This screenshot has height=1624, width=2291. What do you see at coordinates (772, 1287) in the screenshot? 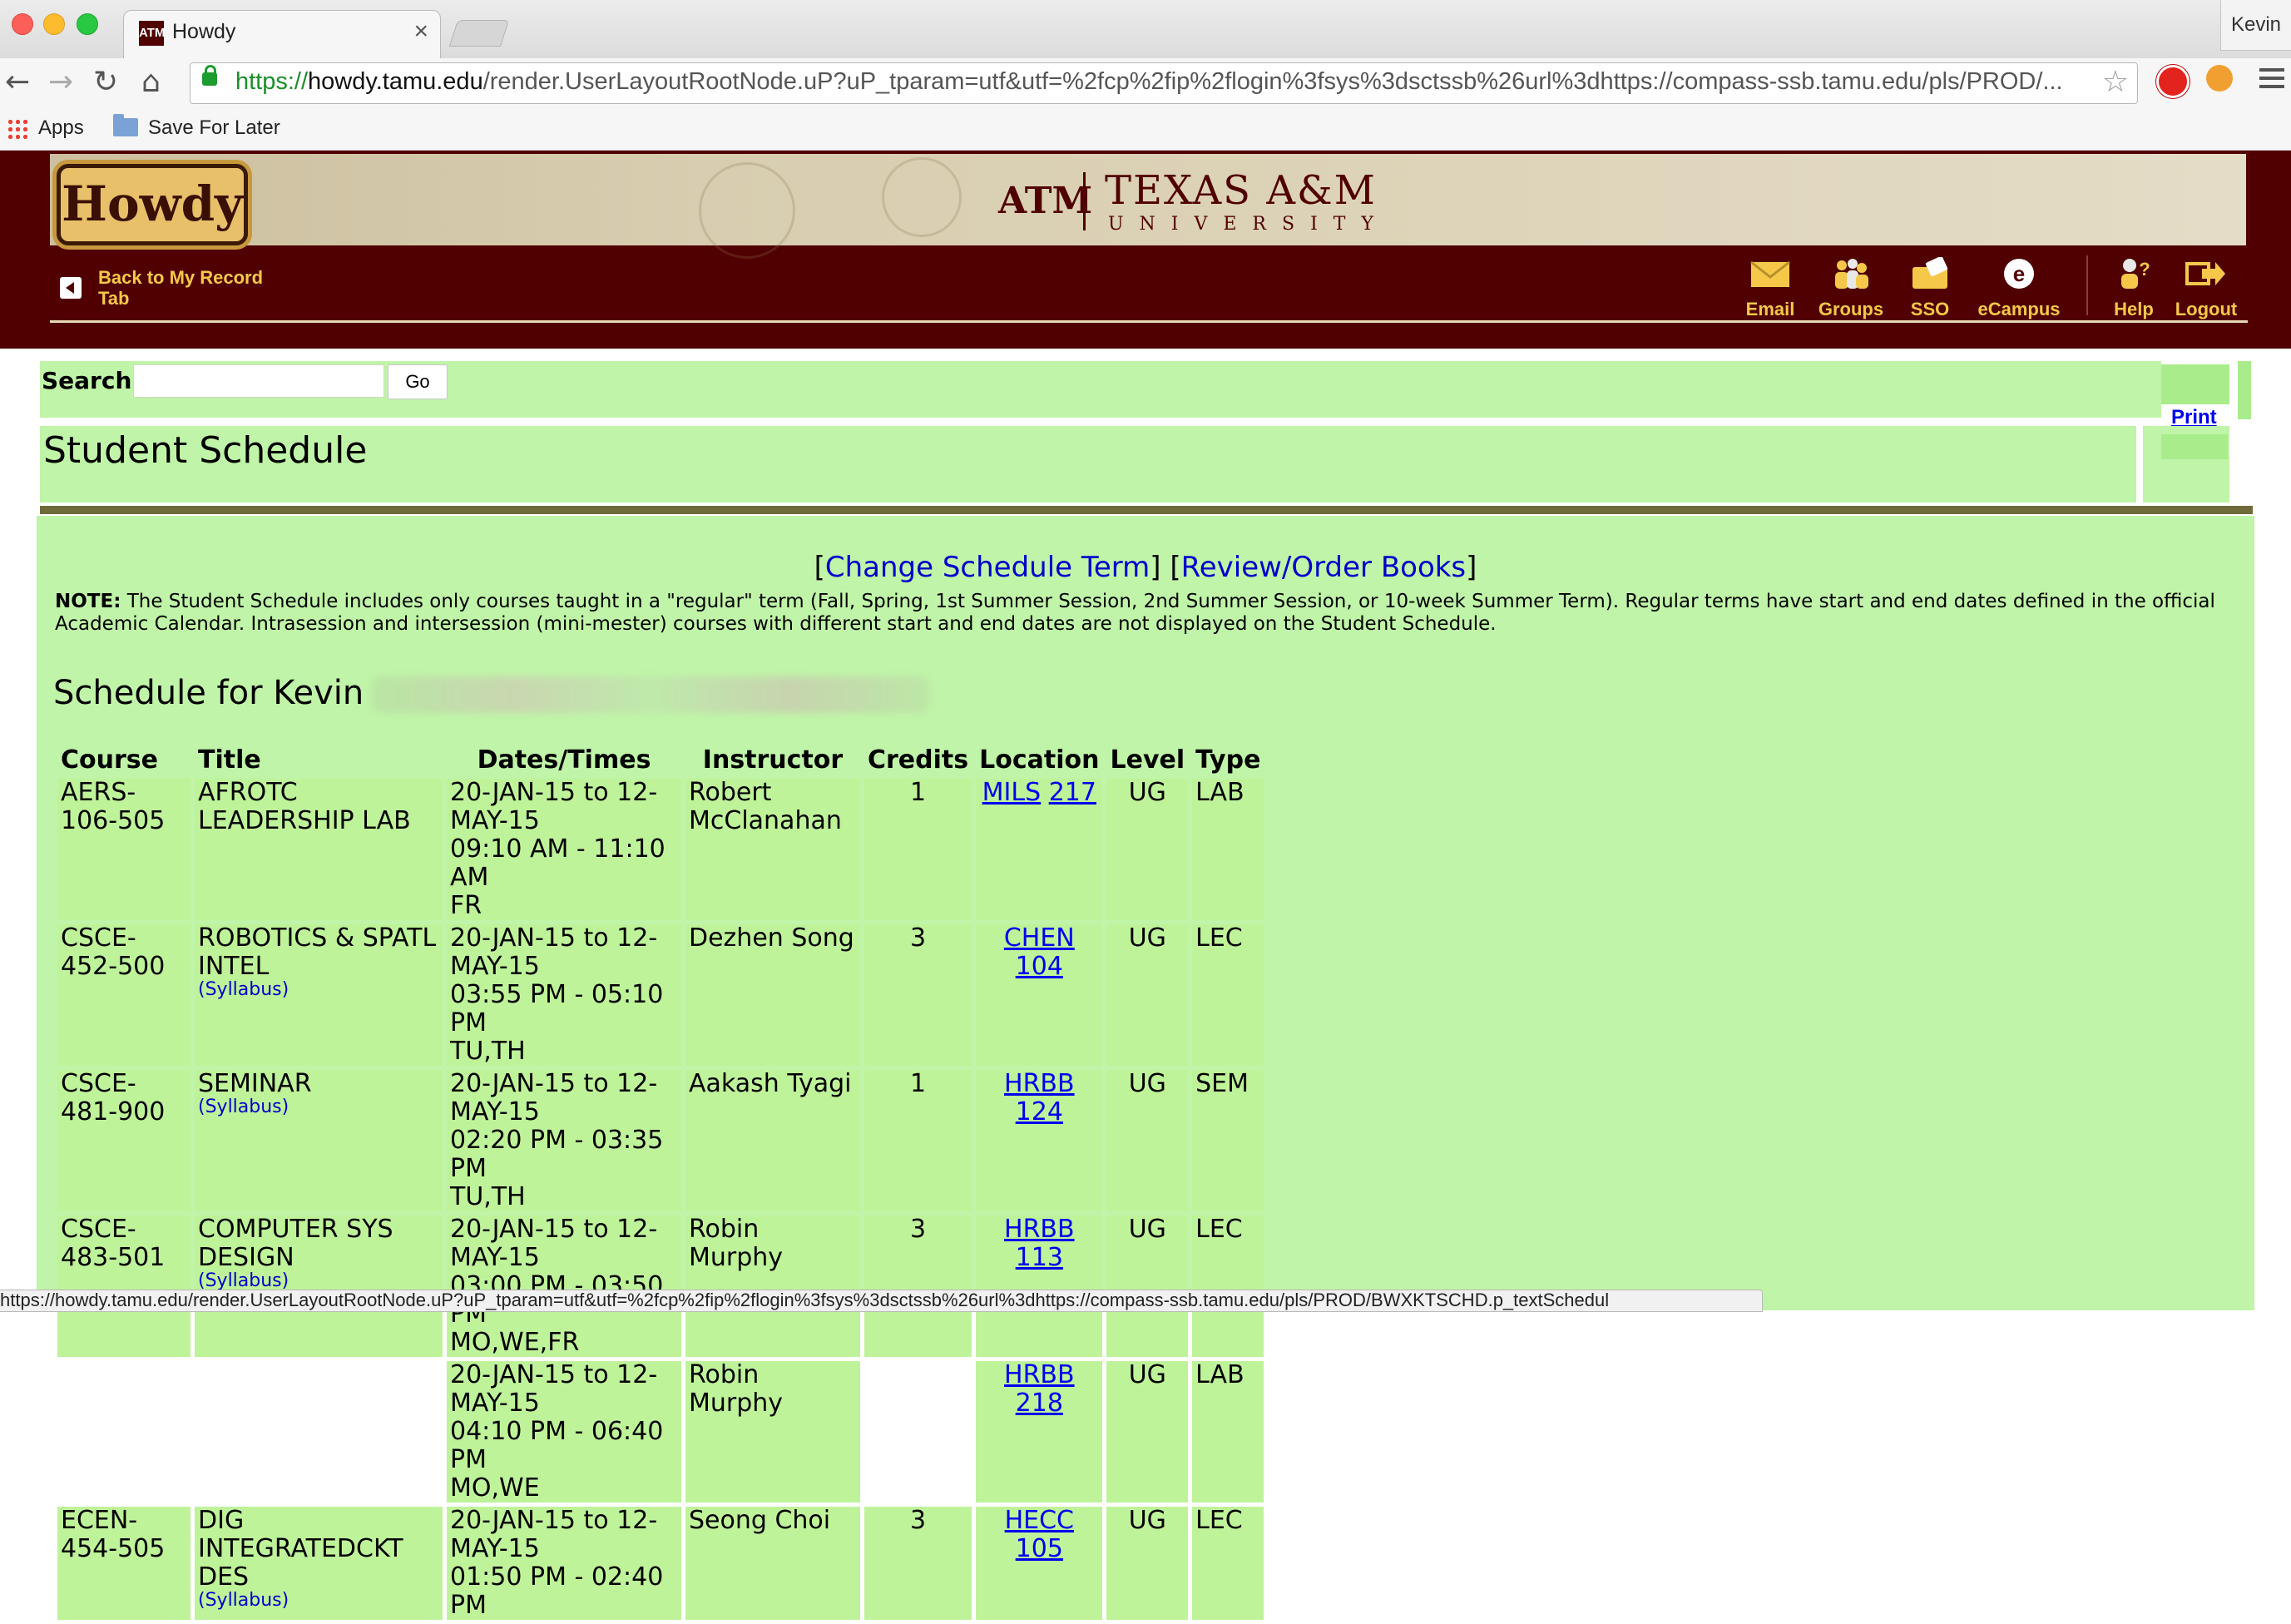
I see `instructor-cell: Robin Murphy` at bounding box center [772, 1287].